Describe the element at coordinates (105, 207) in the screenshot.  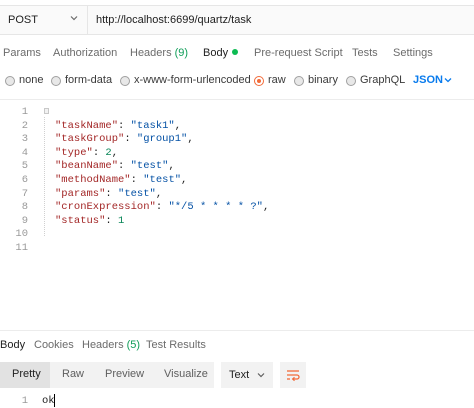
I see `json-key: "cronExpression"` at that location.